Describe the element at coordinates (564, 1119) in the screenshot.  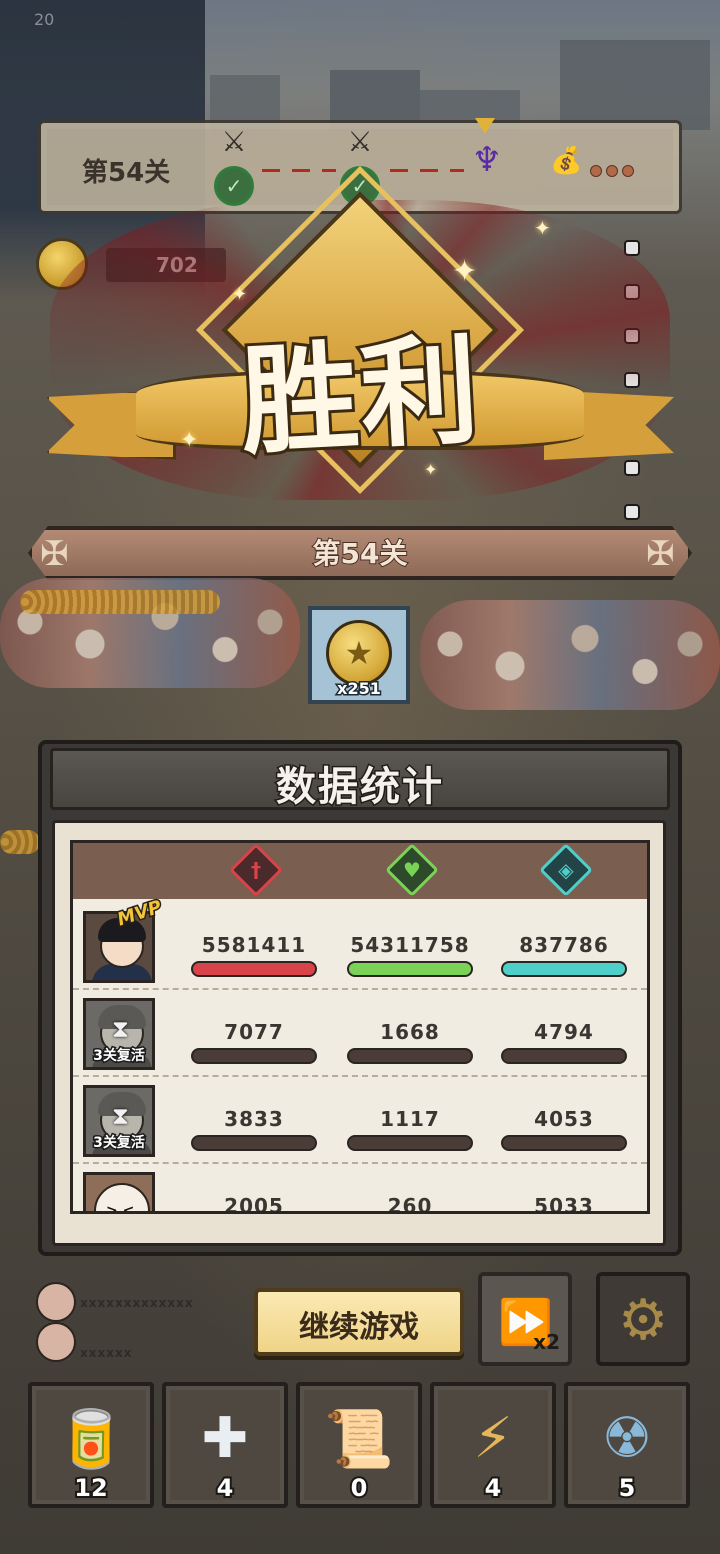
I see `shield-value: 4053` at that location.